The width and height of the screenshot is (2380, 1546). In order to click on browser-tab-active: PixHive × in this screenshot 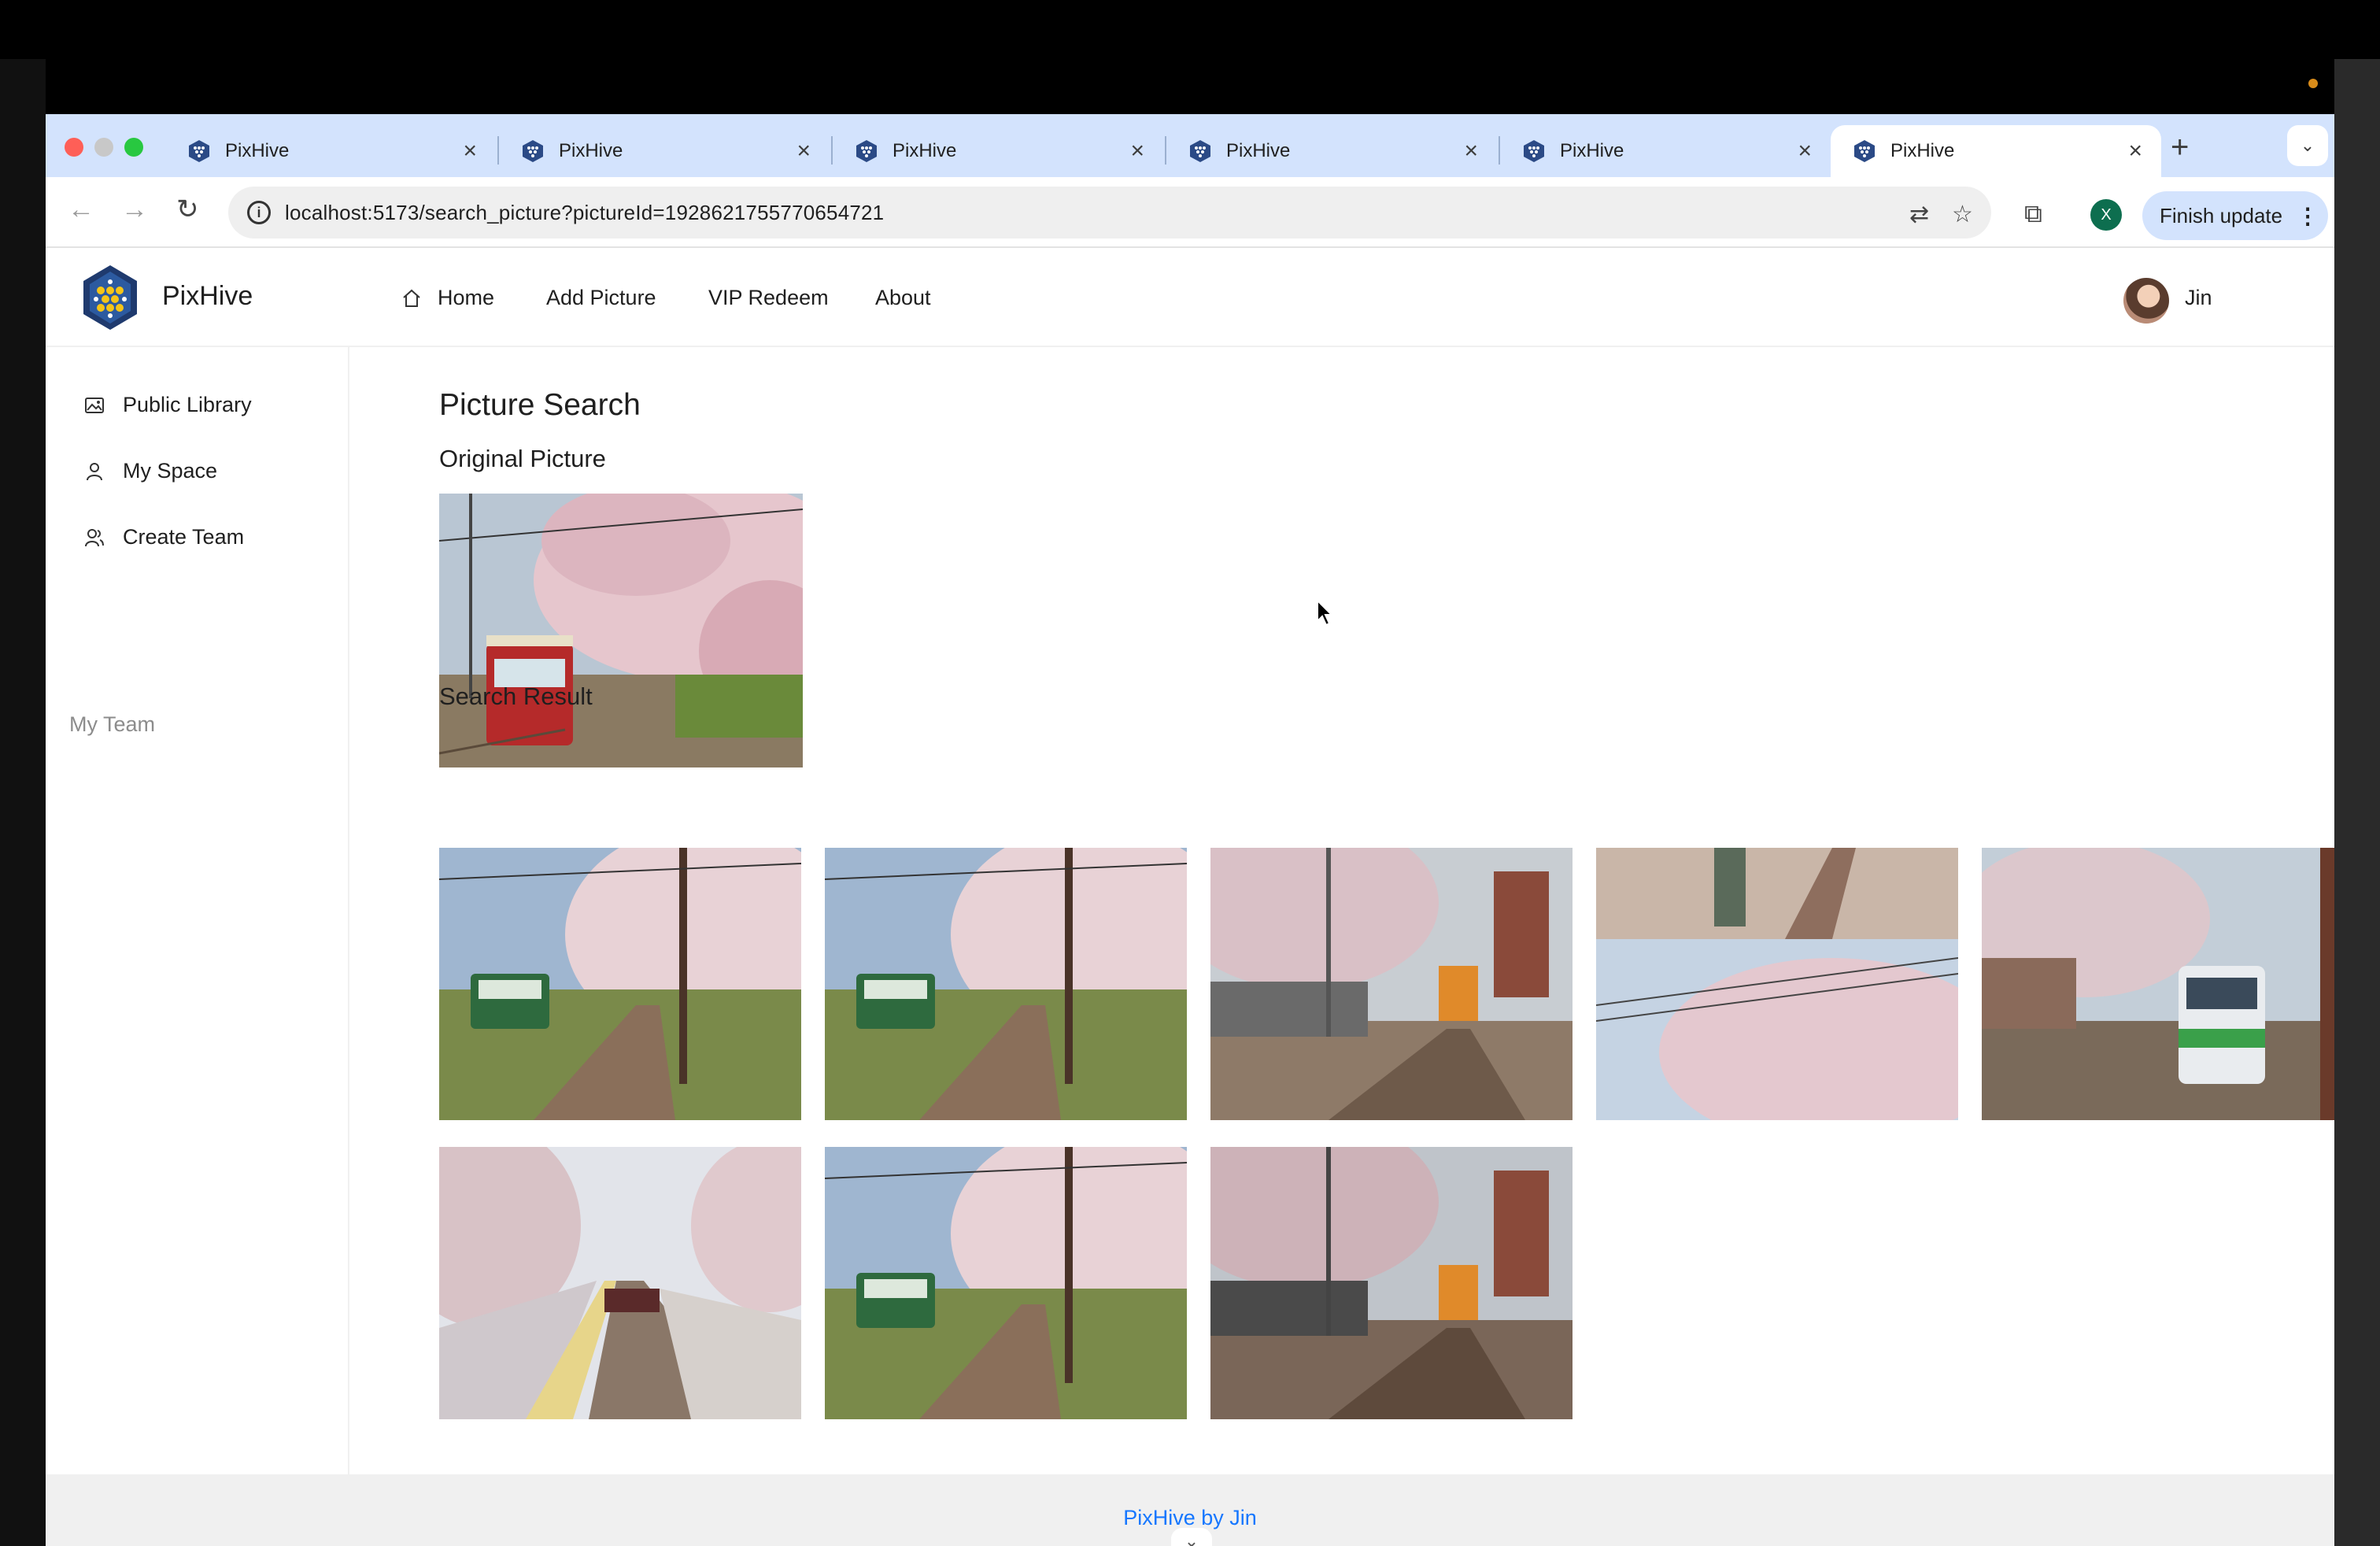, I will do `click(1996, 151)`.